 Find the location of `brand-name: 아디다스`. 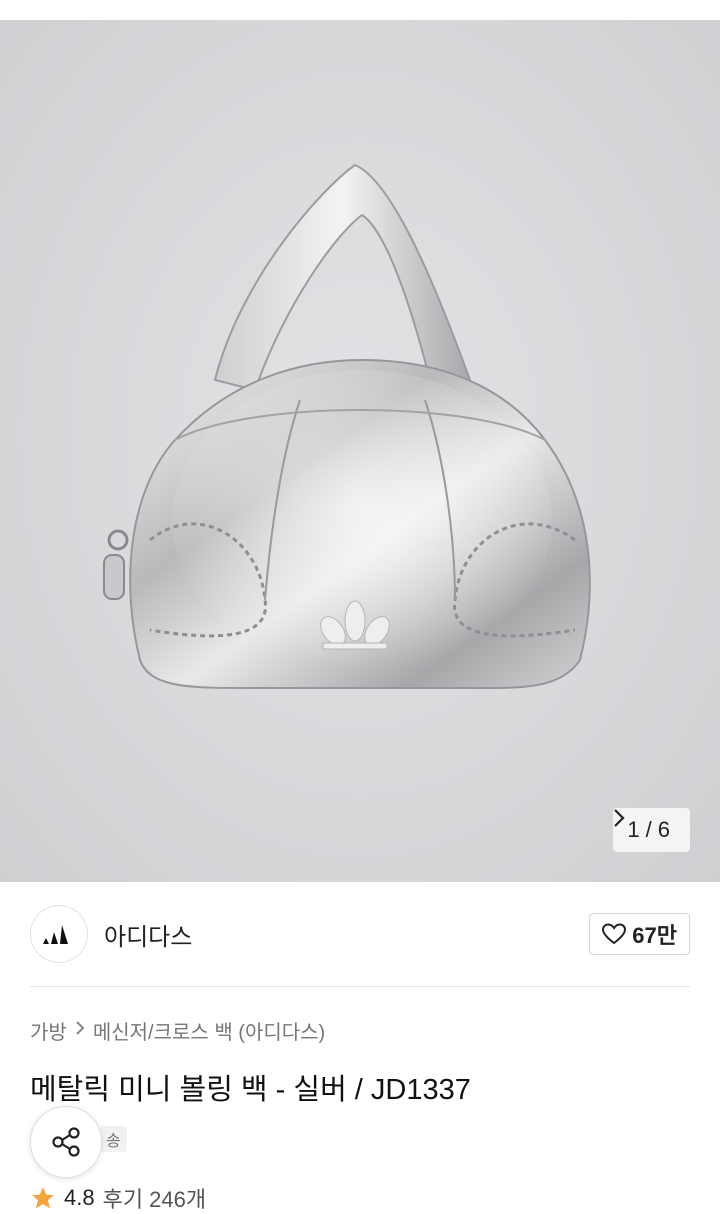

brand-name: 아디다스 is located at coordinates (148, 934).